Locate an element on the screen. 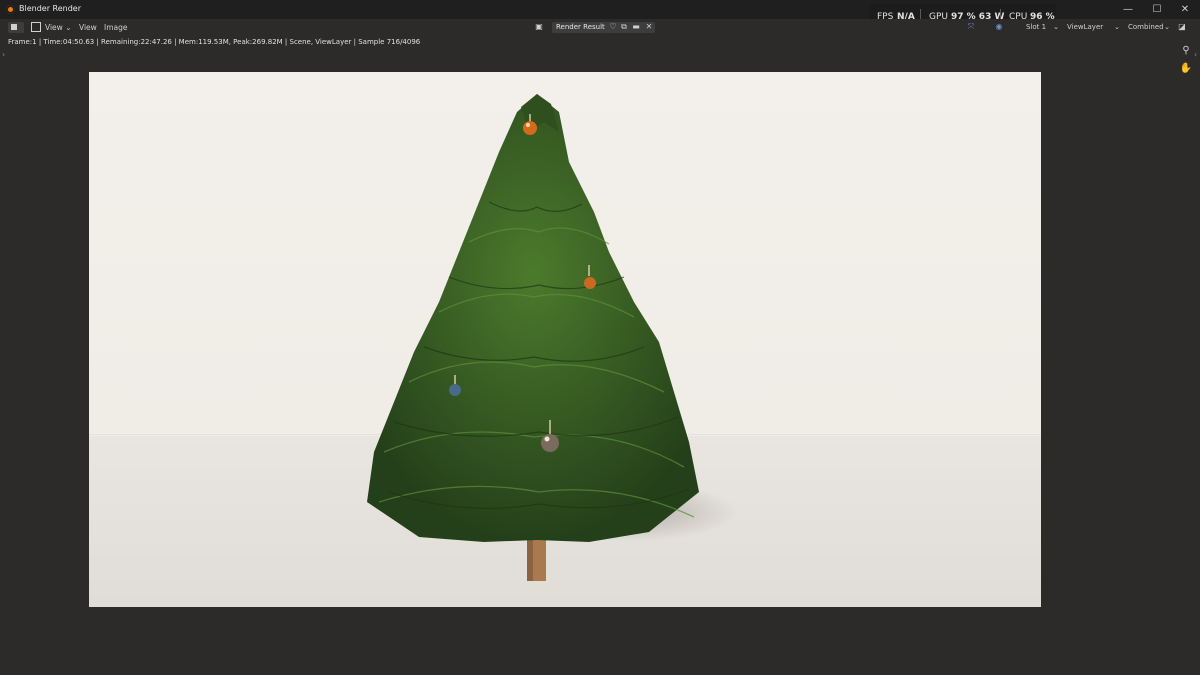 This screenshot has width=1200, height=675. menu-view: View is located at coordinates (88, 27).